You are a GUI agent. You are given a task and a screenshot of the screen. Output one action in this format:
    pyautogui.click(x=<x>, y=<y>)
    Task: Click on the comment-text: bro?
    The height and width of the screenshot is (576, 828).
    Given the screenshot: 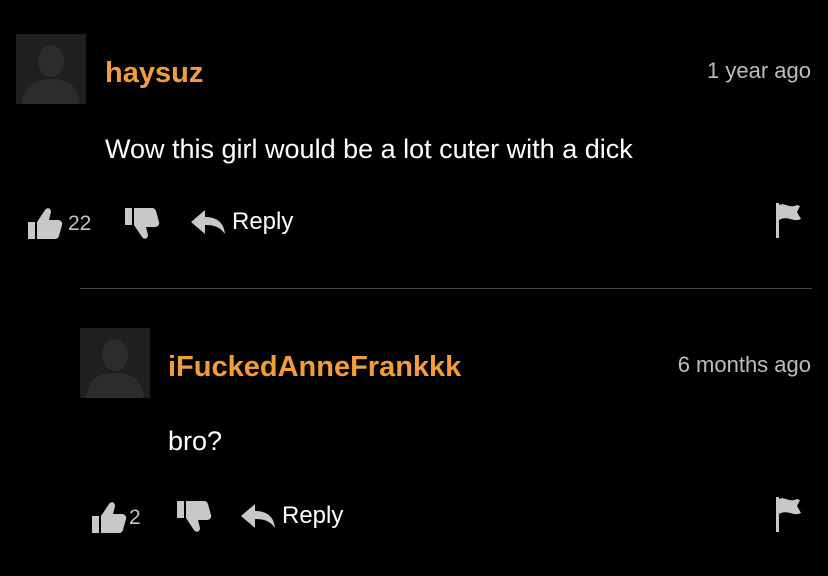 What is the action you would take?
    pyautogui.click(x=195, y=441)
    